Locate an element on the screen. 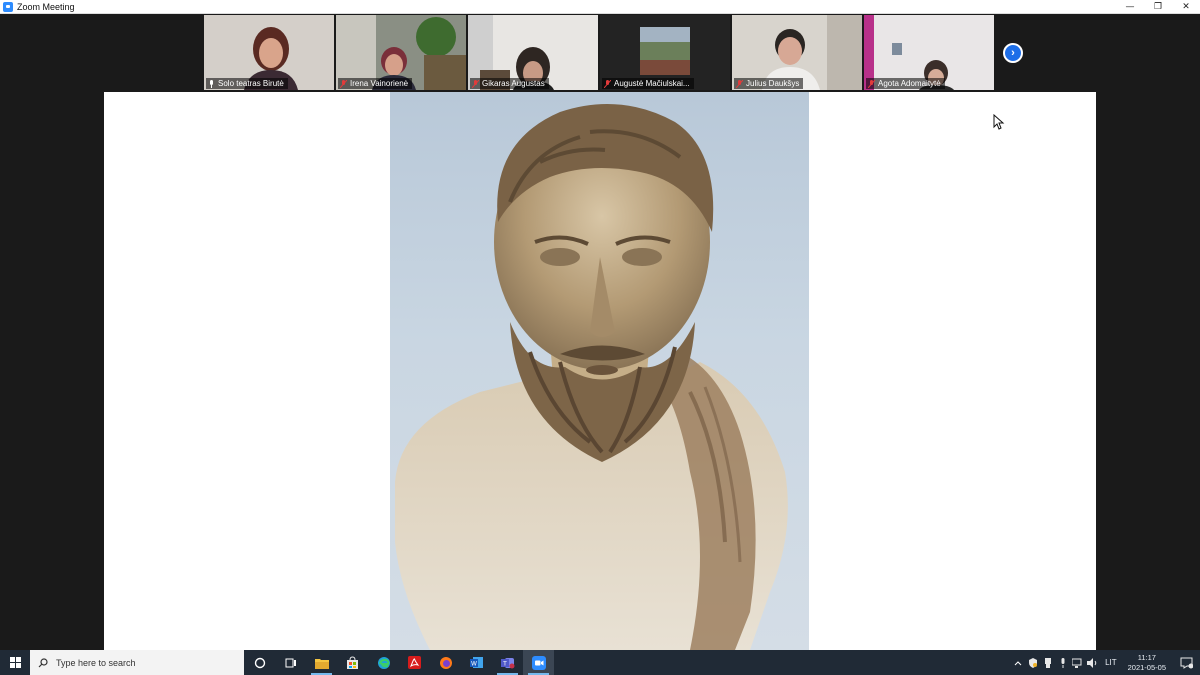 This screenshot has width=1200, height=675. window-title-bar: Zoom Meeting — ❐ ✕ is located at coordinates (600, 7).